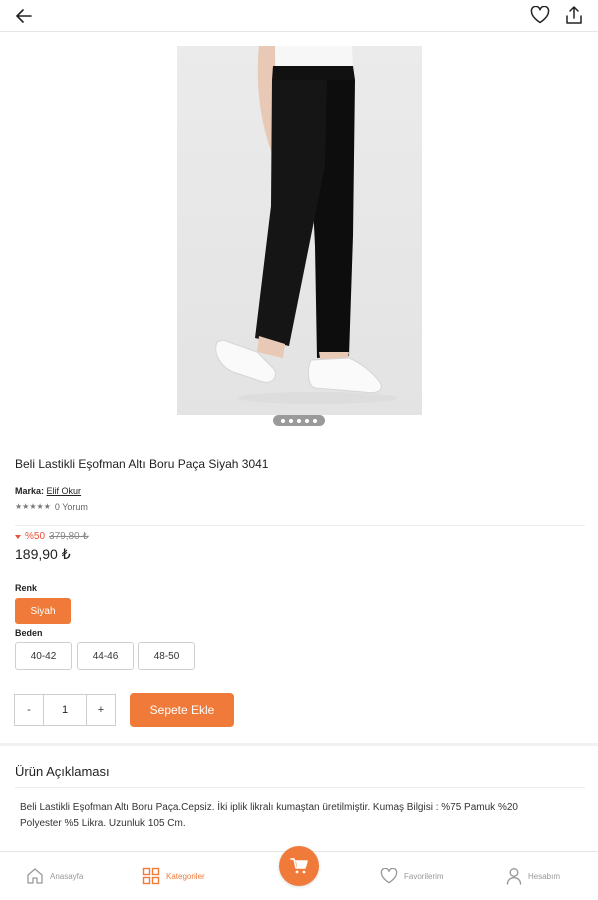  Describe the element at coordinates (67, 876) in the screenshot. I see `nav-label-home: Anasayfa` at that location.